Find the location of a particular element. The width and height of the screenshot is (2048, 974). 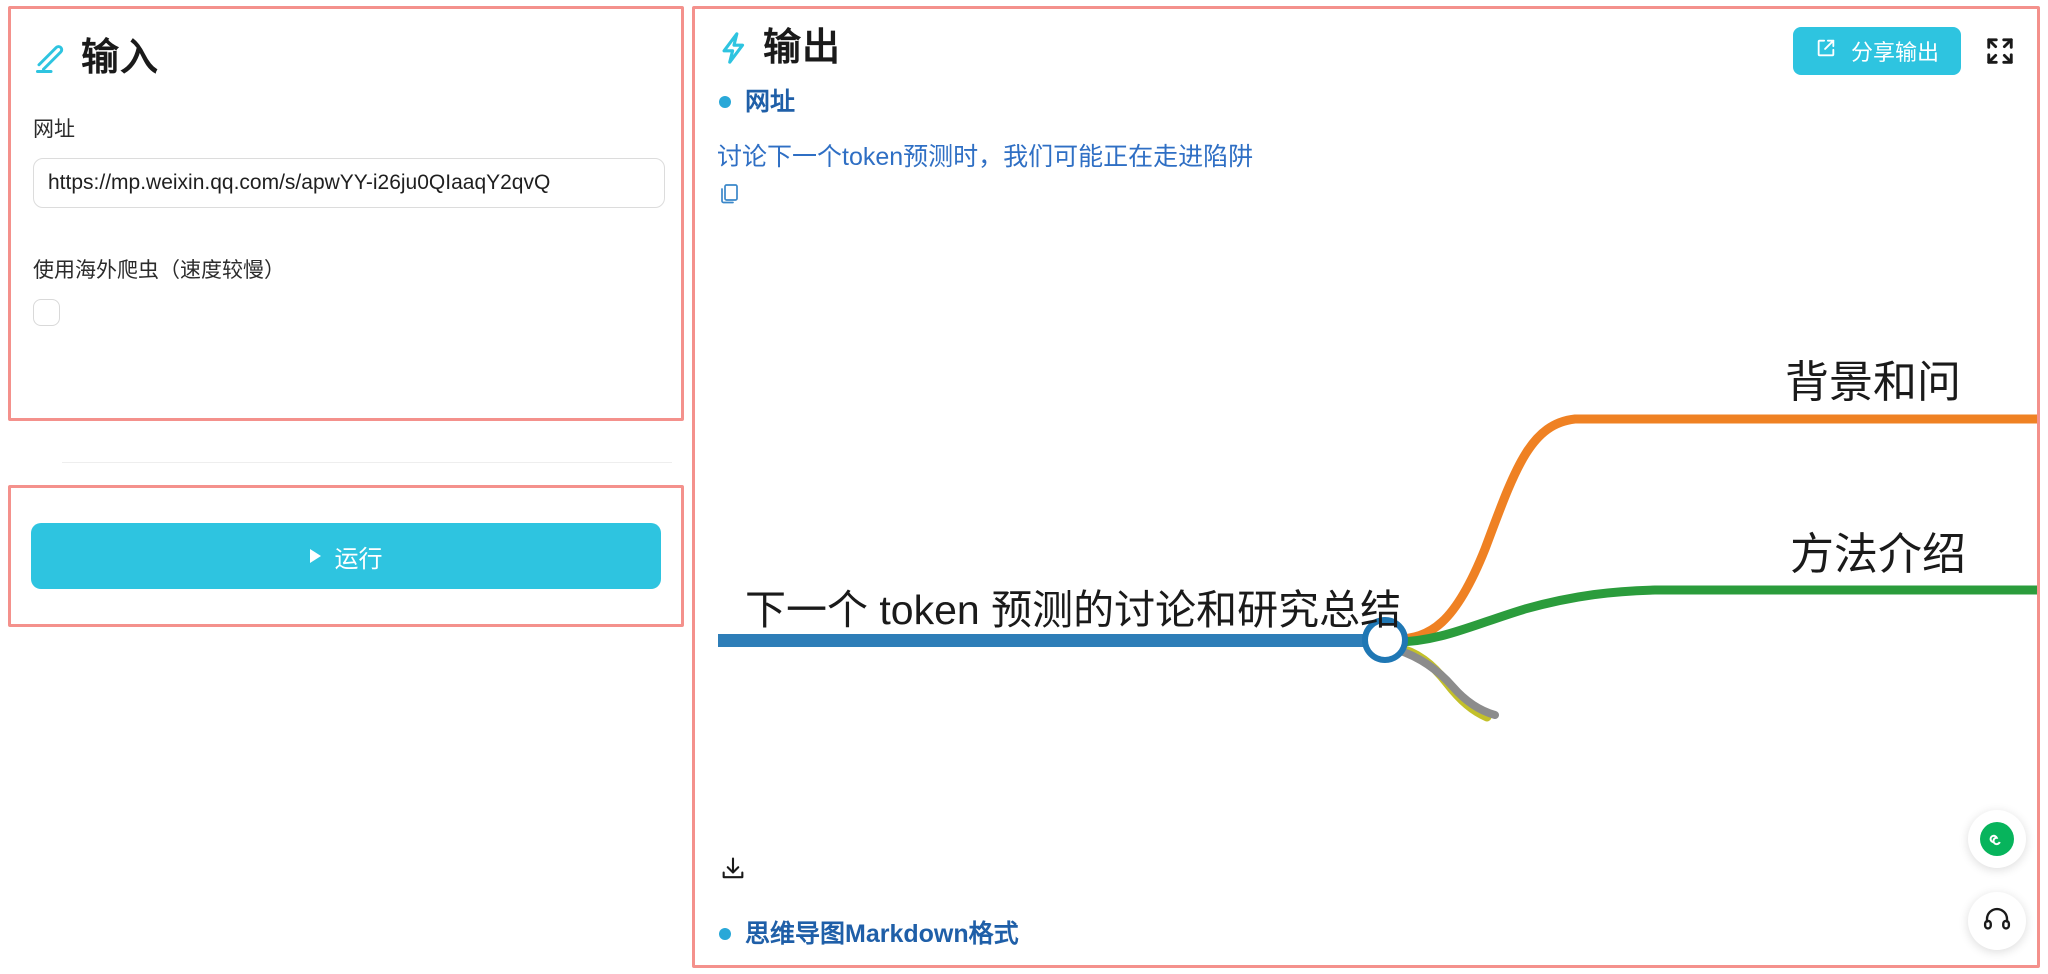

play-icon is located at coordinates (315, 556).